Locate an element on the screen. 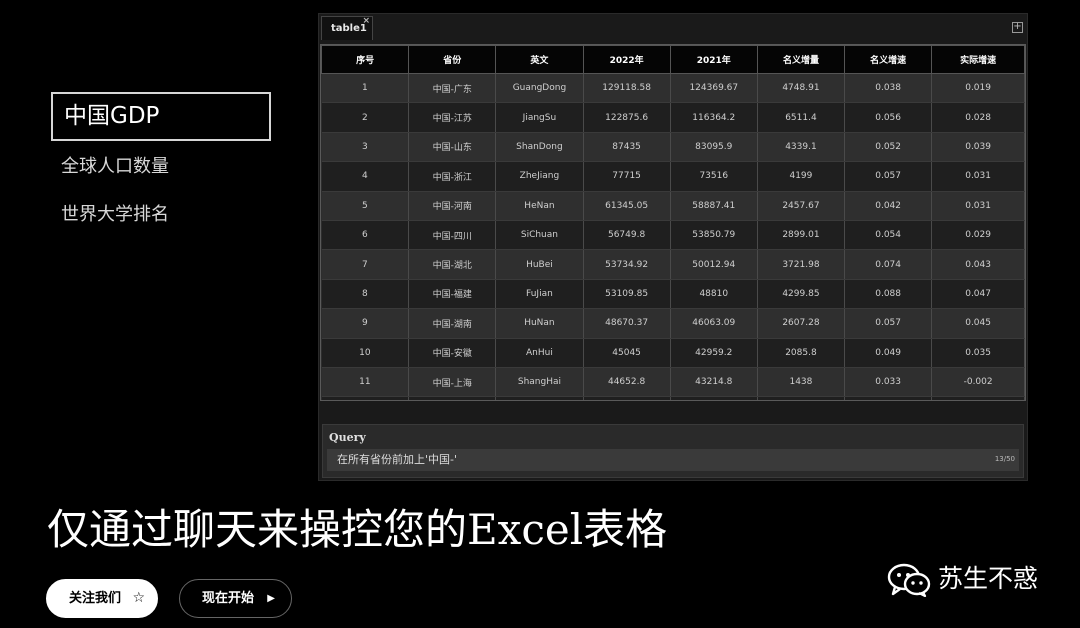 The image size is (1080, 628). column-header: 名义增速 is located at coordinates (888, 59).